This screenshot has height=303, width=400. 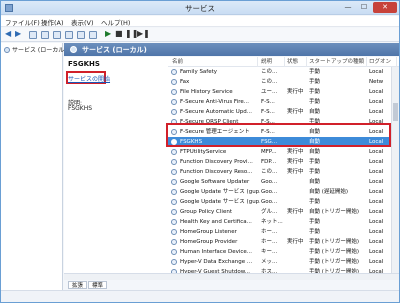 What do you see at coordinates (395, 112) in the screenshot?
I see `scrollbar-thumb` at bounding box center [395, 112].